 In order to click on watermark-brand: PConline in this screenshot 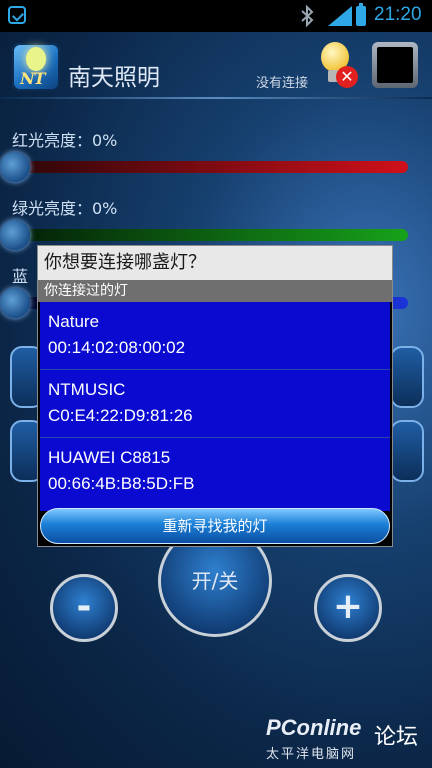, I will do `click(314, 727)`.